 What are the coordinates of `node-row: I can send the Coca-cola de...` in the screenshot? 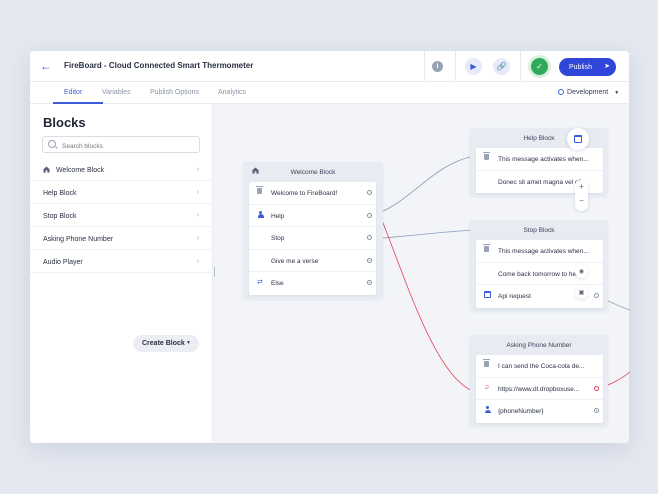 It's located at (539, 366).